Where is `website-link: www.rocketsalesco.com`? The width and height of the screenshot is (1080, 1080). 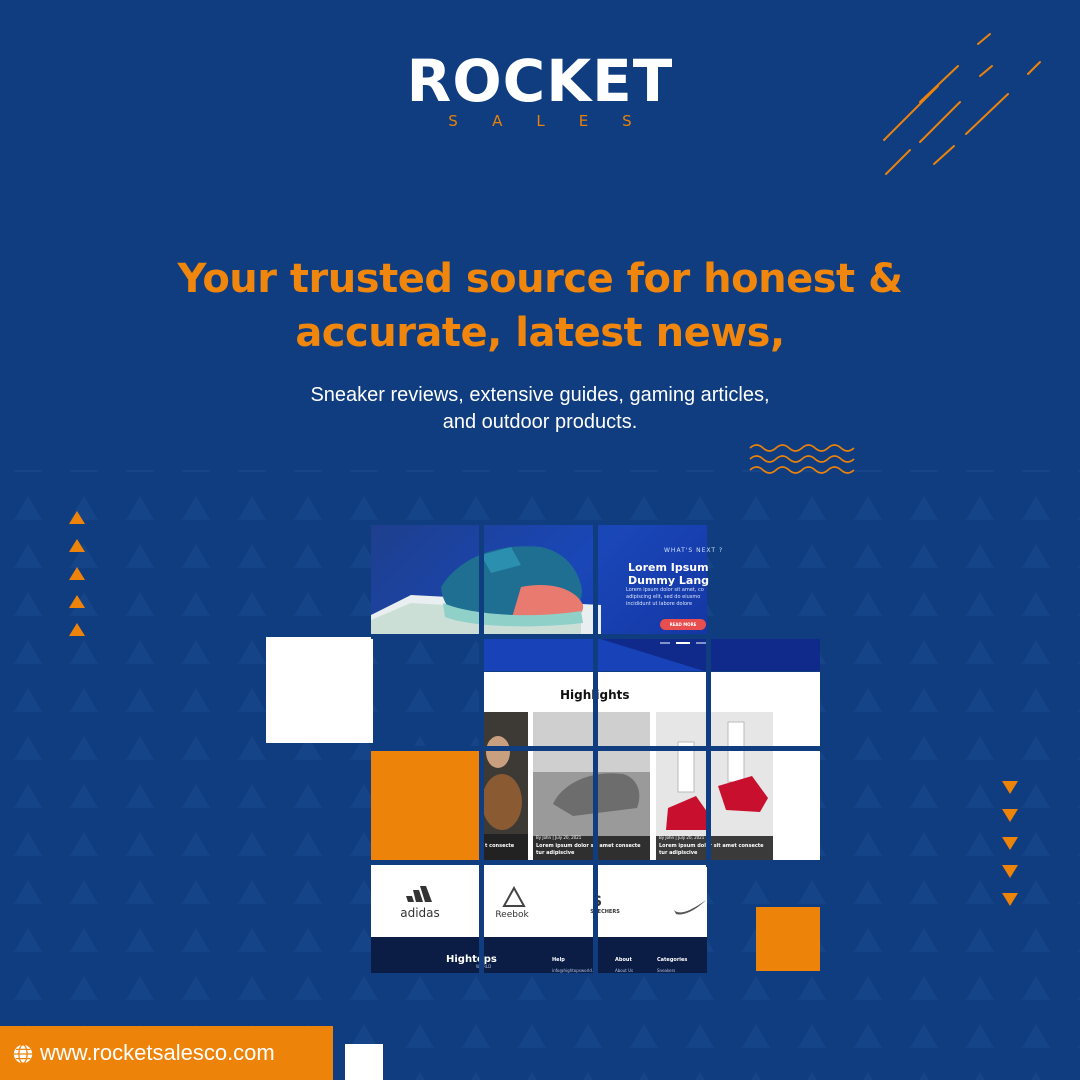
website-link: www.rocketsalesco.com is located at coordinates (157, 1053).